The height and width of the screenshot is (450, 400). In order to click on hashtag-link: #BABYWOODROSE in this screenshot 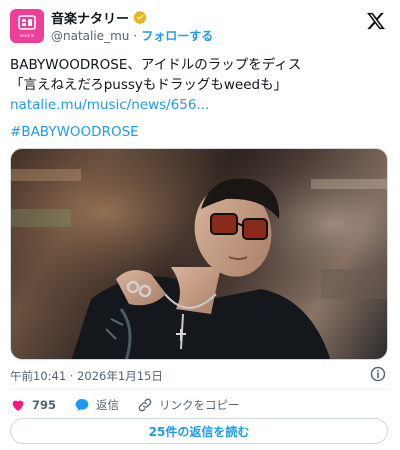, I will do `click(74, 132)`.